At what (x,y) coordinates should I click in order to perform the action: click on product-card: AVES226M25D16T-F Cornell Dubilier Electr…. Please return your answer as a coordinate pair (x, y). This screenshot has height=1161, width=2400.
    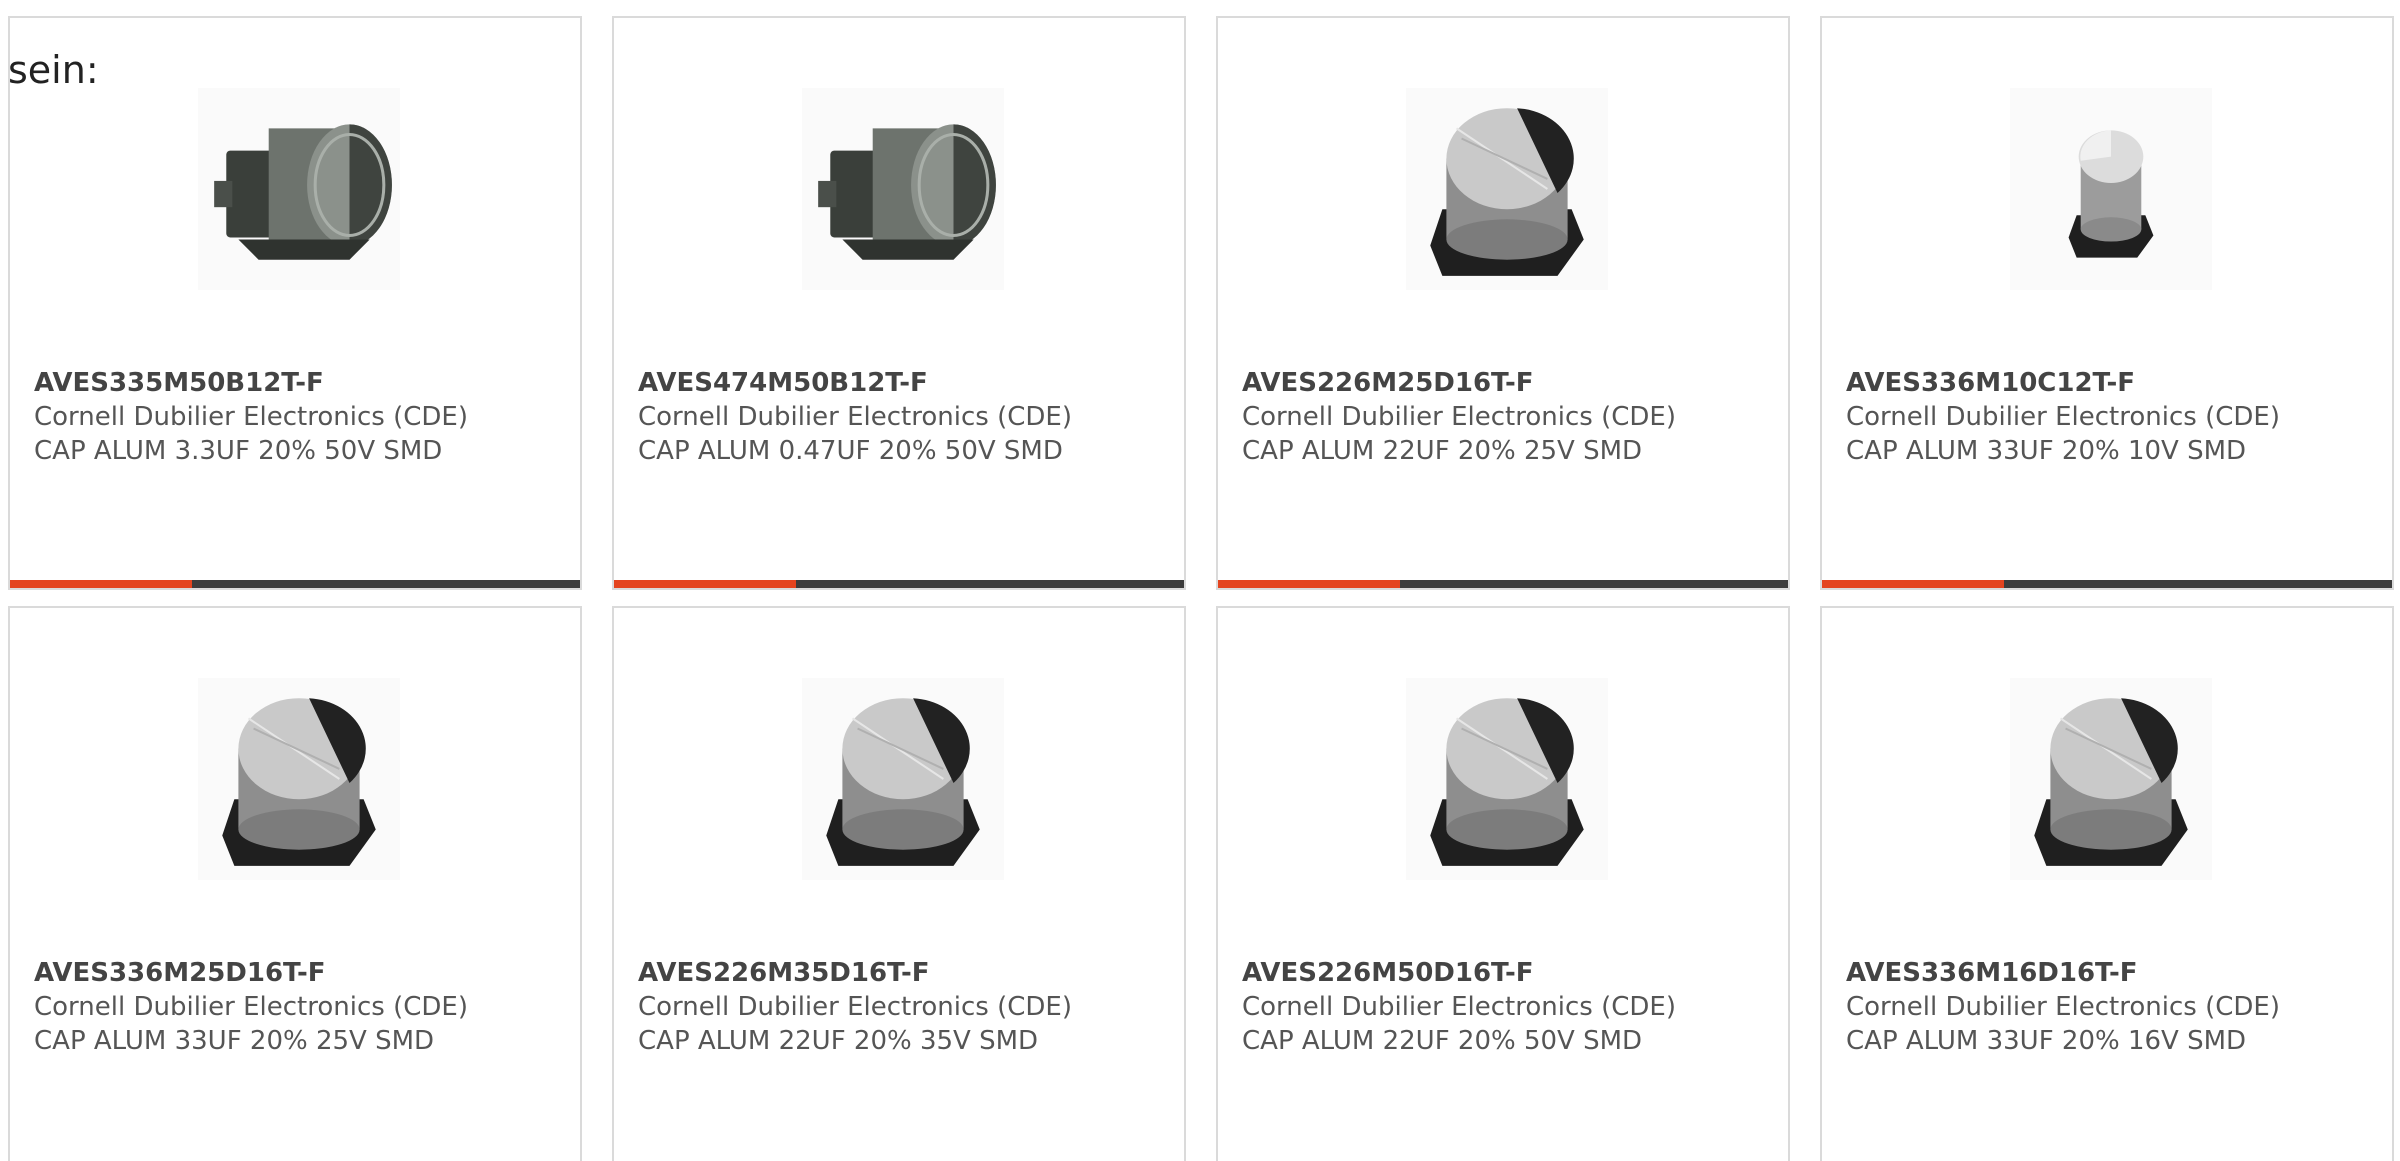
    Looking at the image, I should click on (1503, 303).